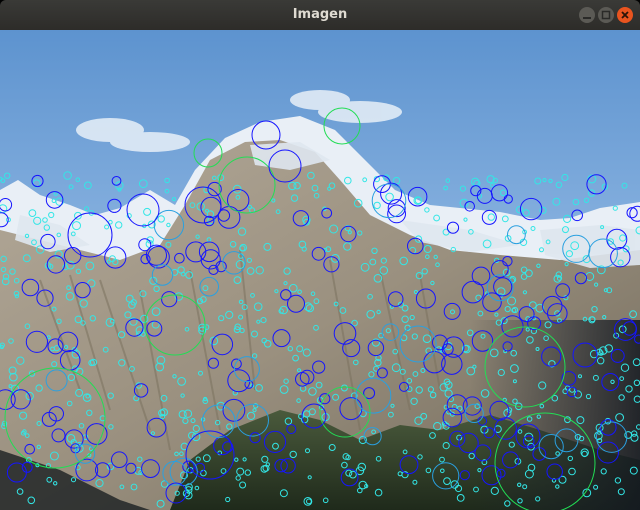 This screenshot has width=640, height=510. I want to click on minimize-icon, so click(587, 18).